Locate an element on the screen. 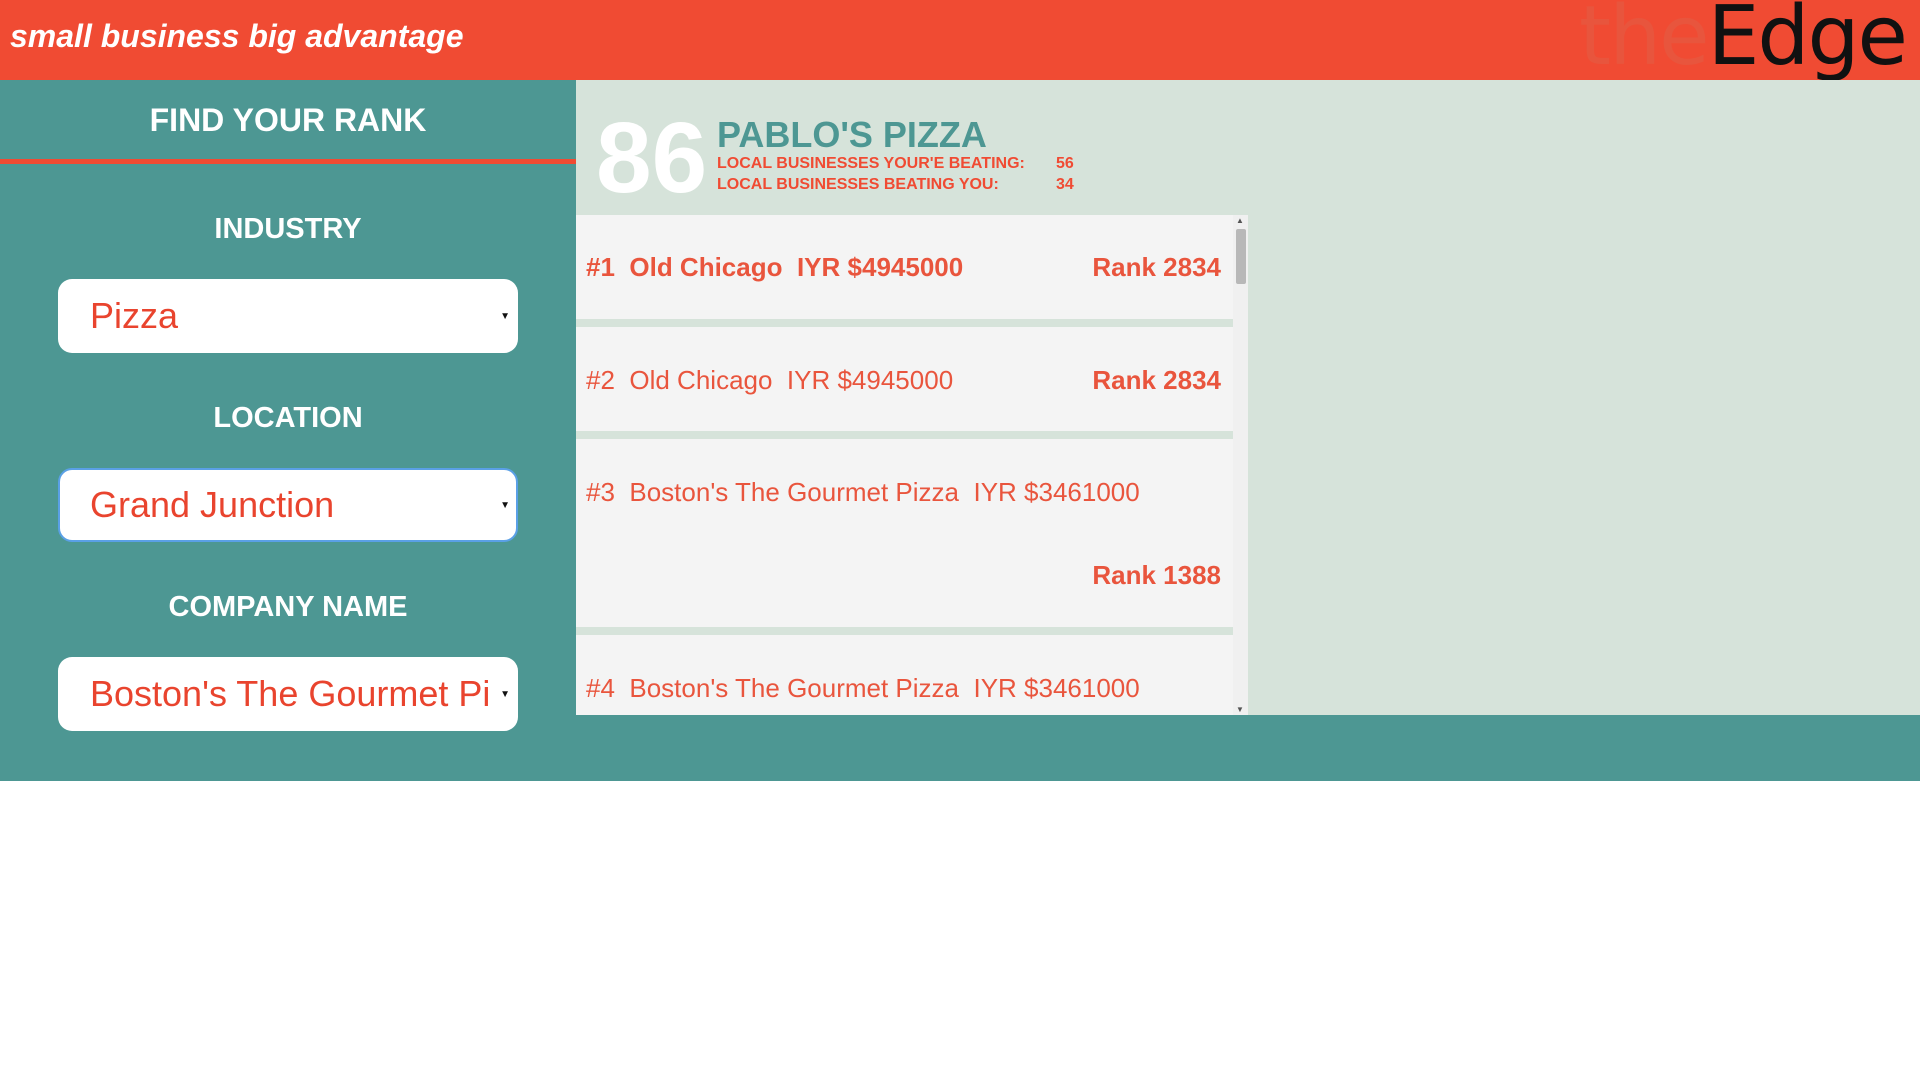  sidebar-header: FIND YOUR RANK is located at coordinates (288, 122).